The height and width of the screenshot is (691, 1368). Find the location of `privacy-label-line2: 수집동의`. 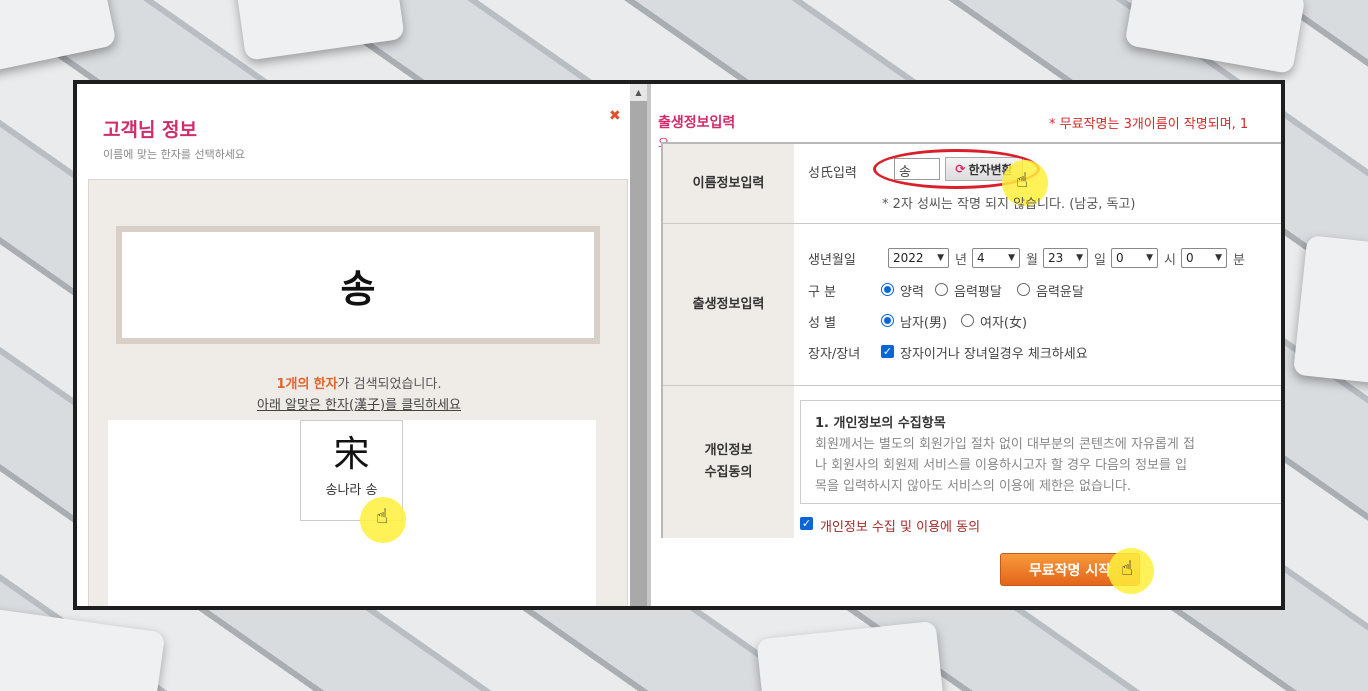

privacy-label-line2: 수집동의 is located at coordinates (728, 472).